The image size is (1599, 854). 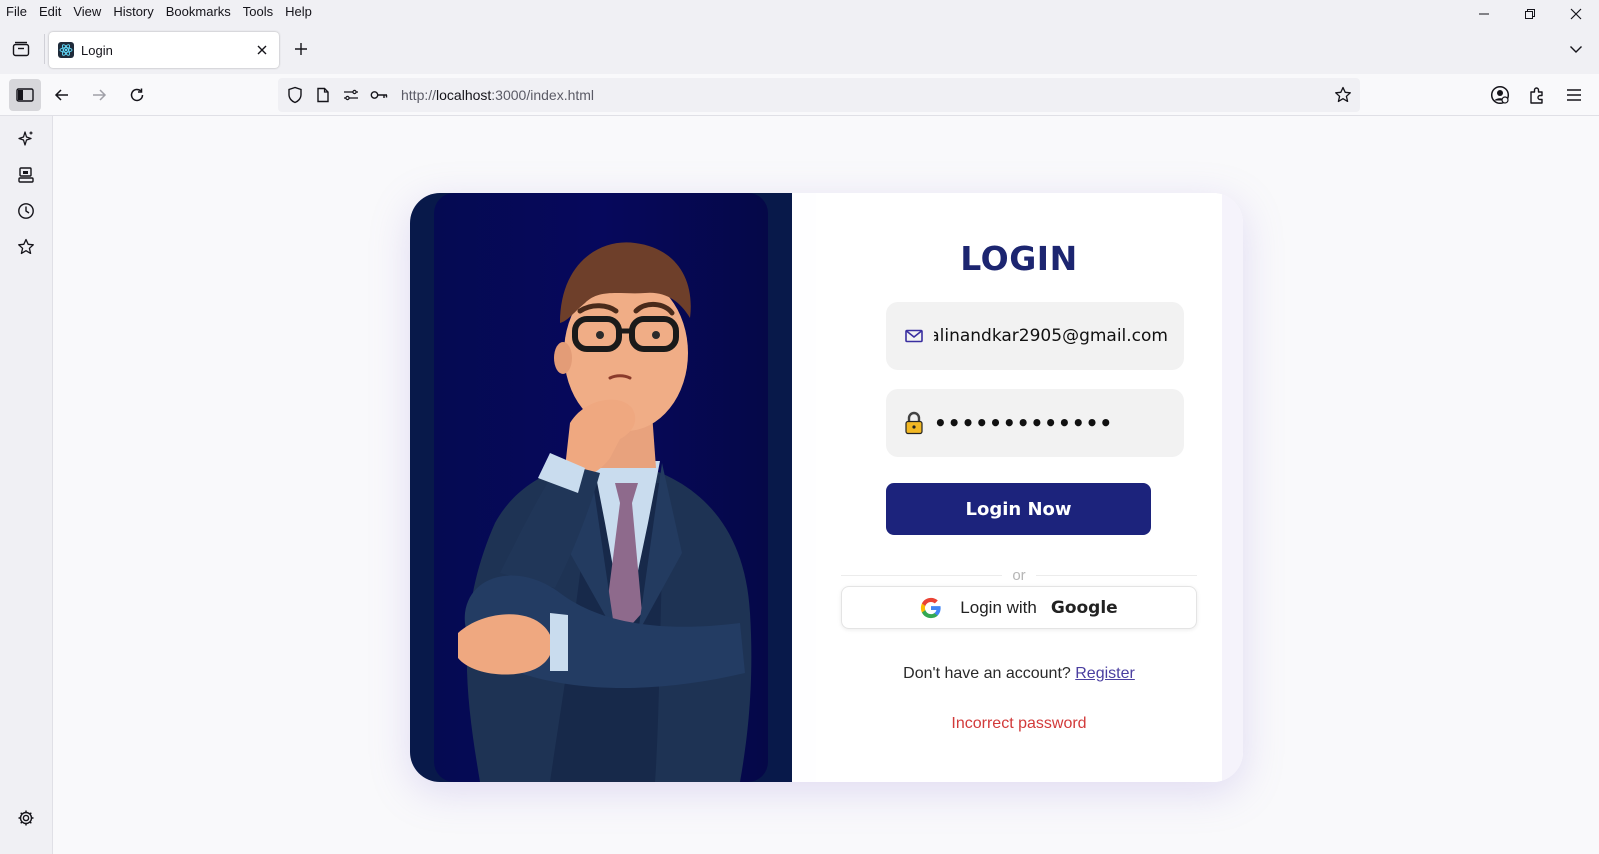 What do you see at coordinates (133, 12) in the screenshot?
I see `menu-history: History` at bounding box center [133, 12].